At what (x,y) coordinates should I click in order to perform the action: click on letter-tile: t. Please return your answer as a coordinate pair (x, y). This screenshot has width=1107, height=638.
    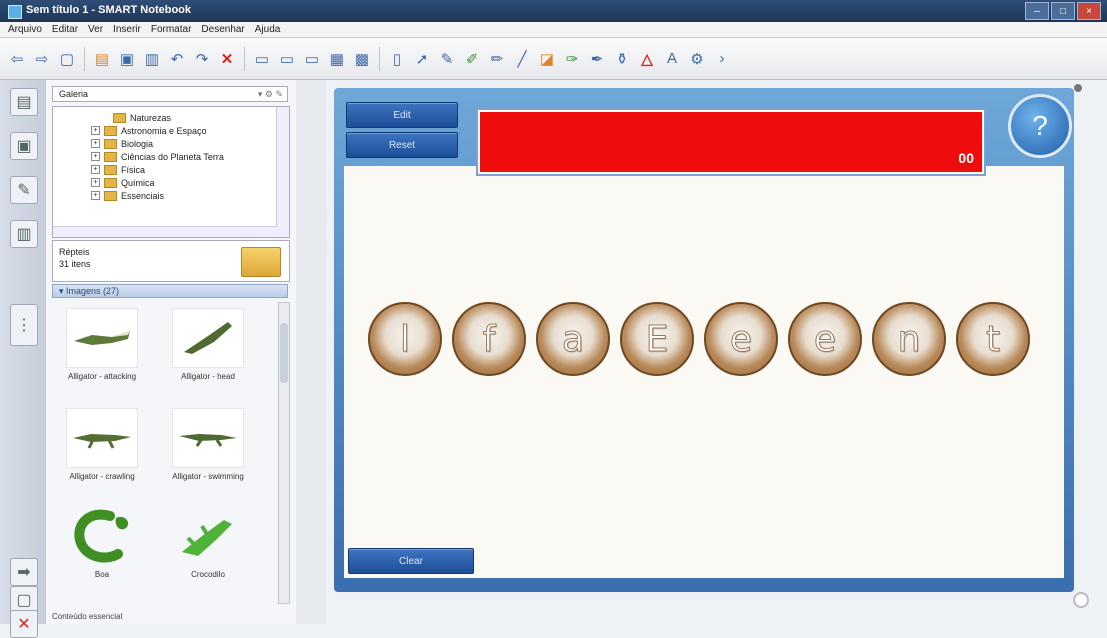
    Looking at the image, I should click on (993, 339).